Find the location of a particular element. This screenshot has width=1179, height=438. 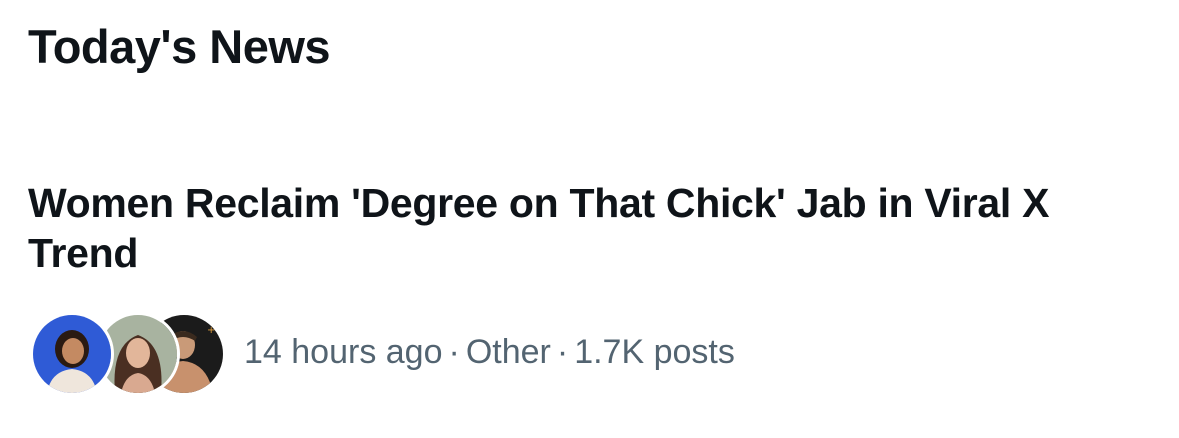

avatar is located at coordinates (72, 354).